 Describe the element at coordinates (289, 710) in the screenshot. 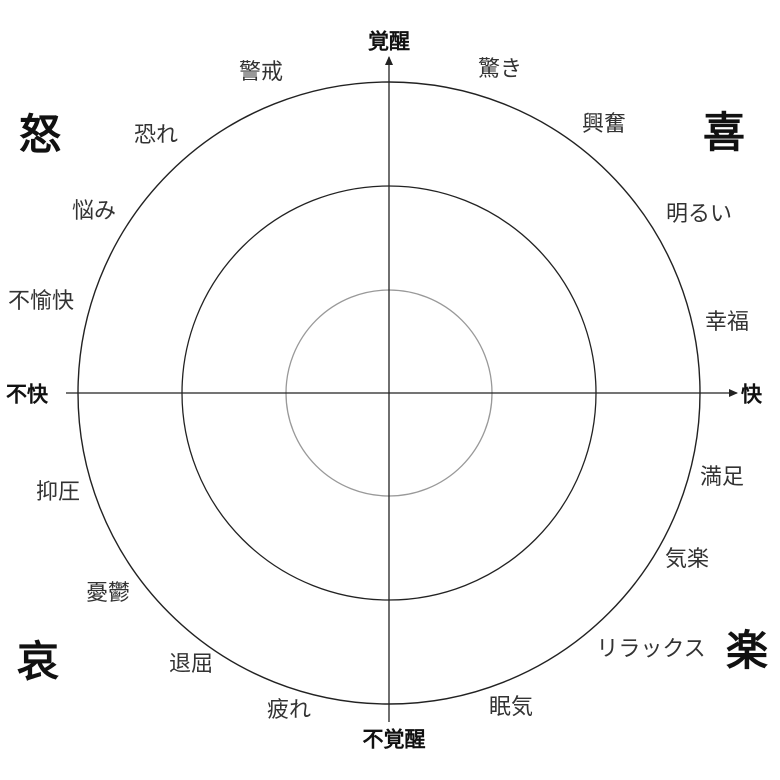

I see `emotion-label-fatigue: 疲れ` at that location.